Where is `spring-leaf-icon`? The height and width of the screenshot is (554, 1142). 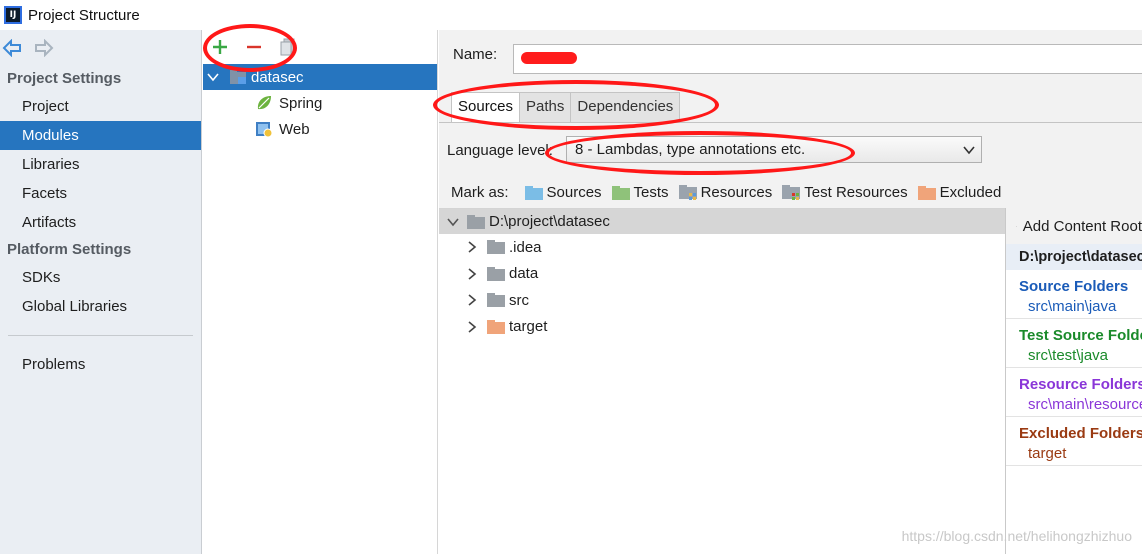 spring-leaf-icon is located at coordinates (264, 103).